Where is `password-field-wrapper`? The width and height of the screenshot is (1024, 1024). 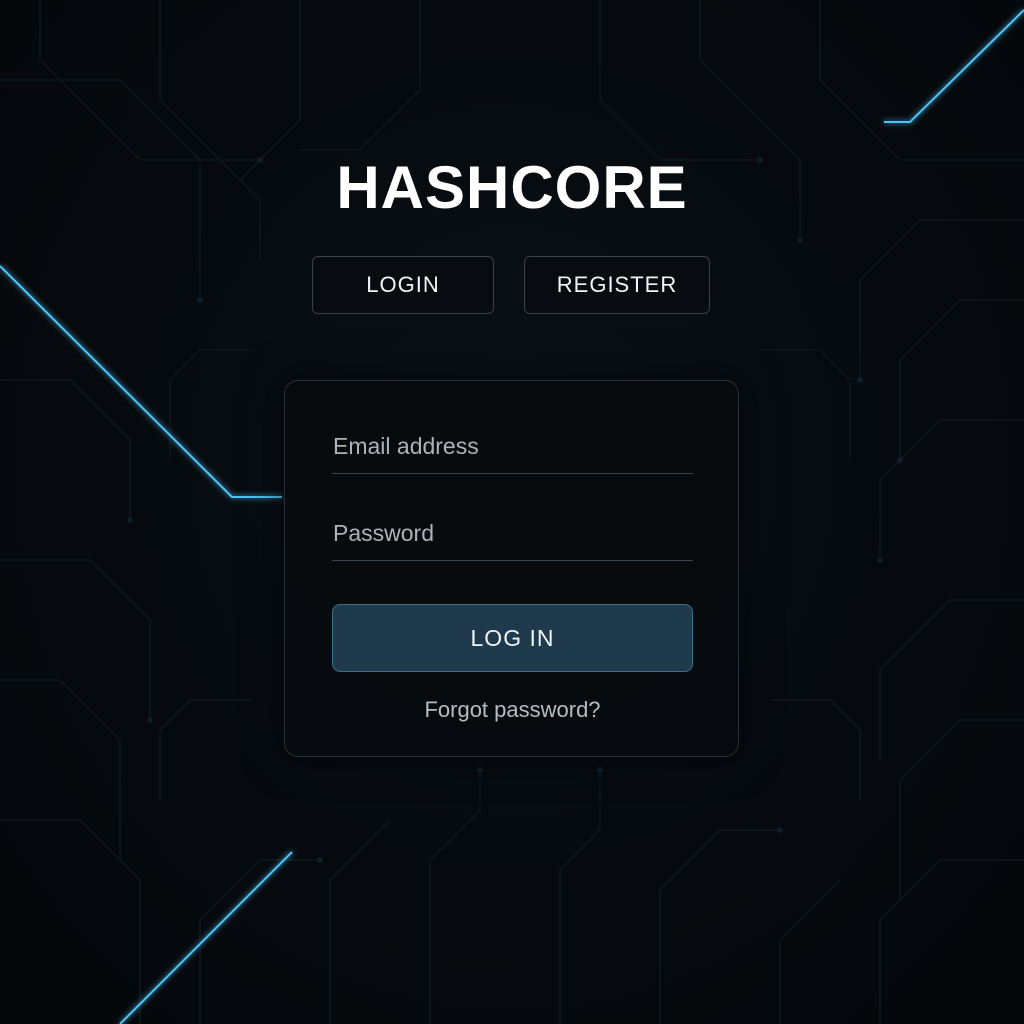 password-field-wrapper is located at coordinates (512, 536).